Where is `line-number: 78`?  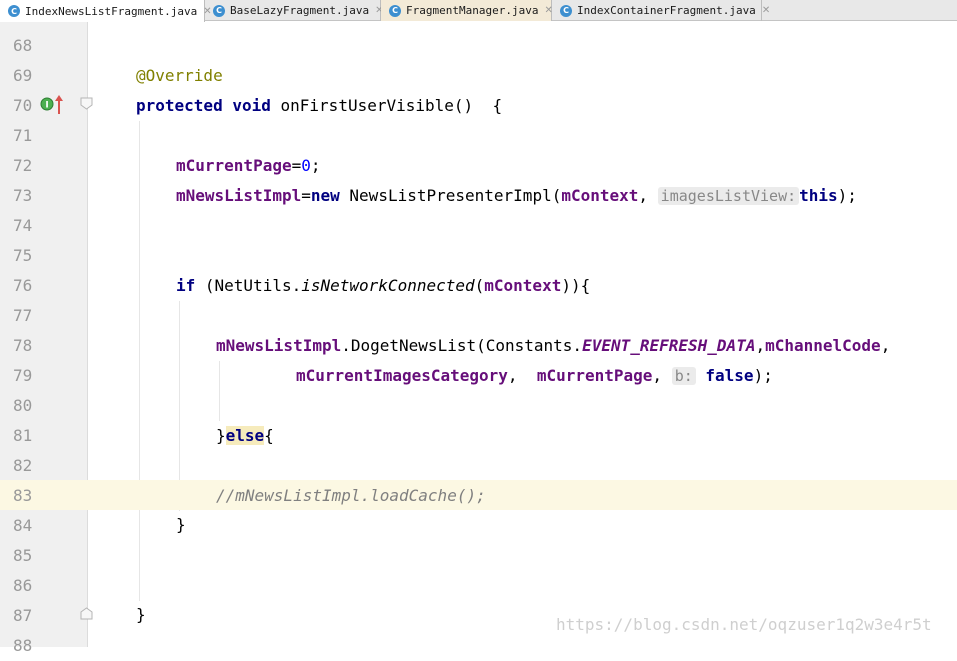 line-number: 78 is located at coordinates (23, 345).